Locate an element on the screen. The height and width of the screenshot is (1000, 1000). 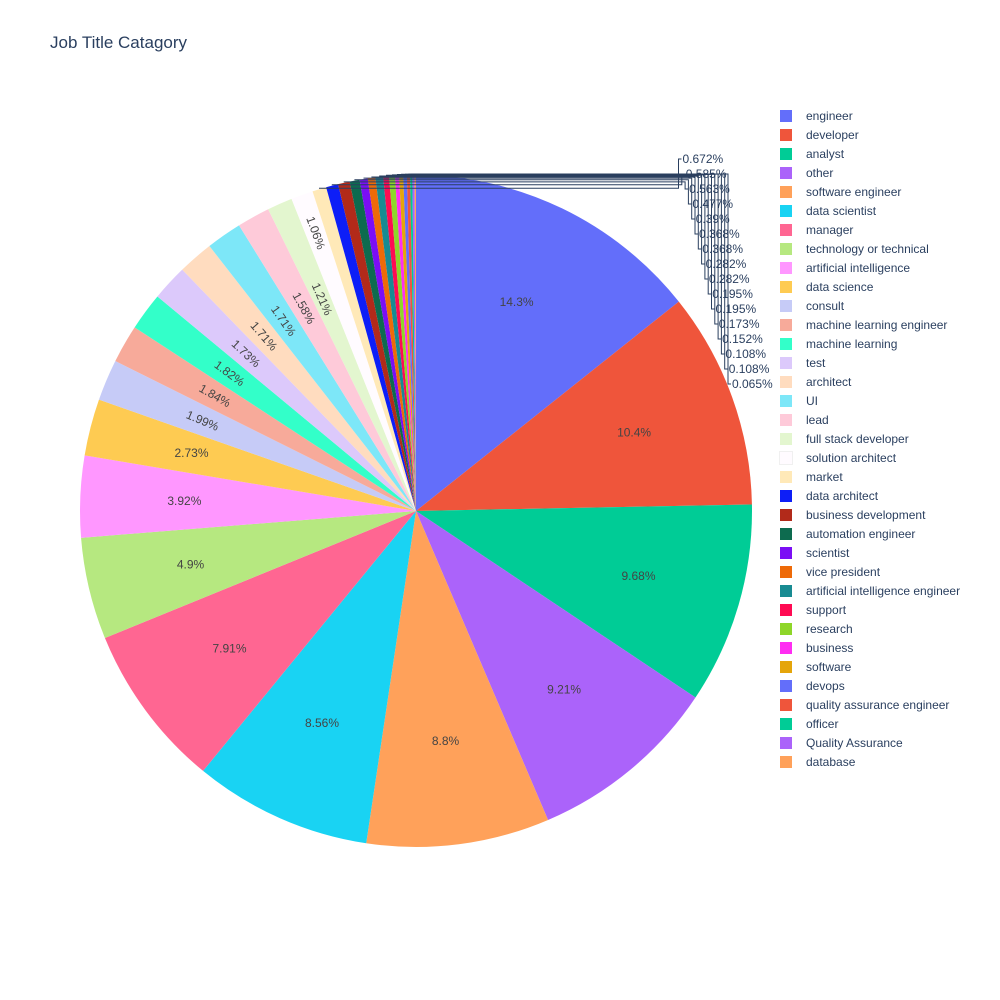
data-label-other: 9.21% is located at coordinates (564, 689).